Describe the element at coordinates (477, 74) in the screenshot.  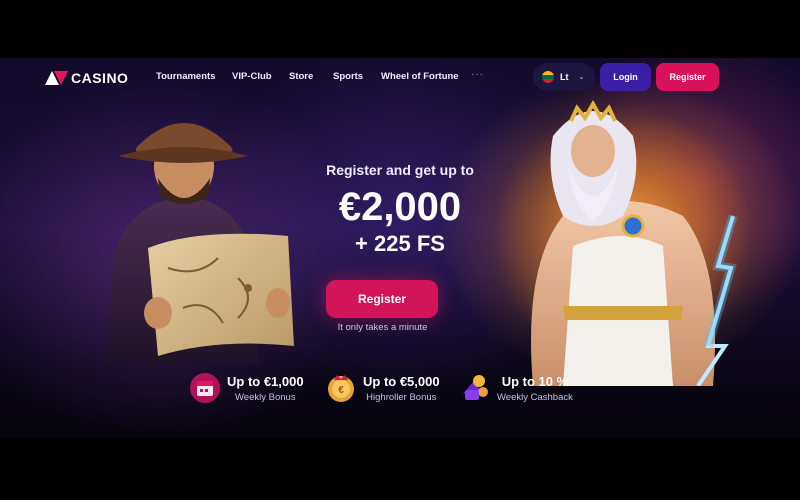
I see `more-menu-icon: ···` at that location.